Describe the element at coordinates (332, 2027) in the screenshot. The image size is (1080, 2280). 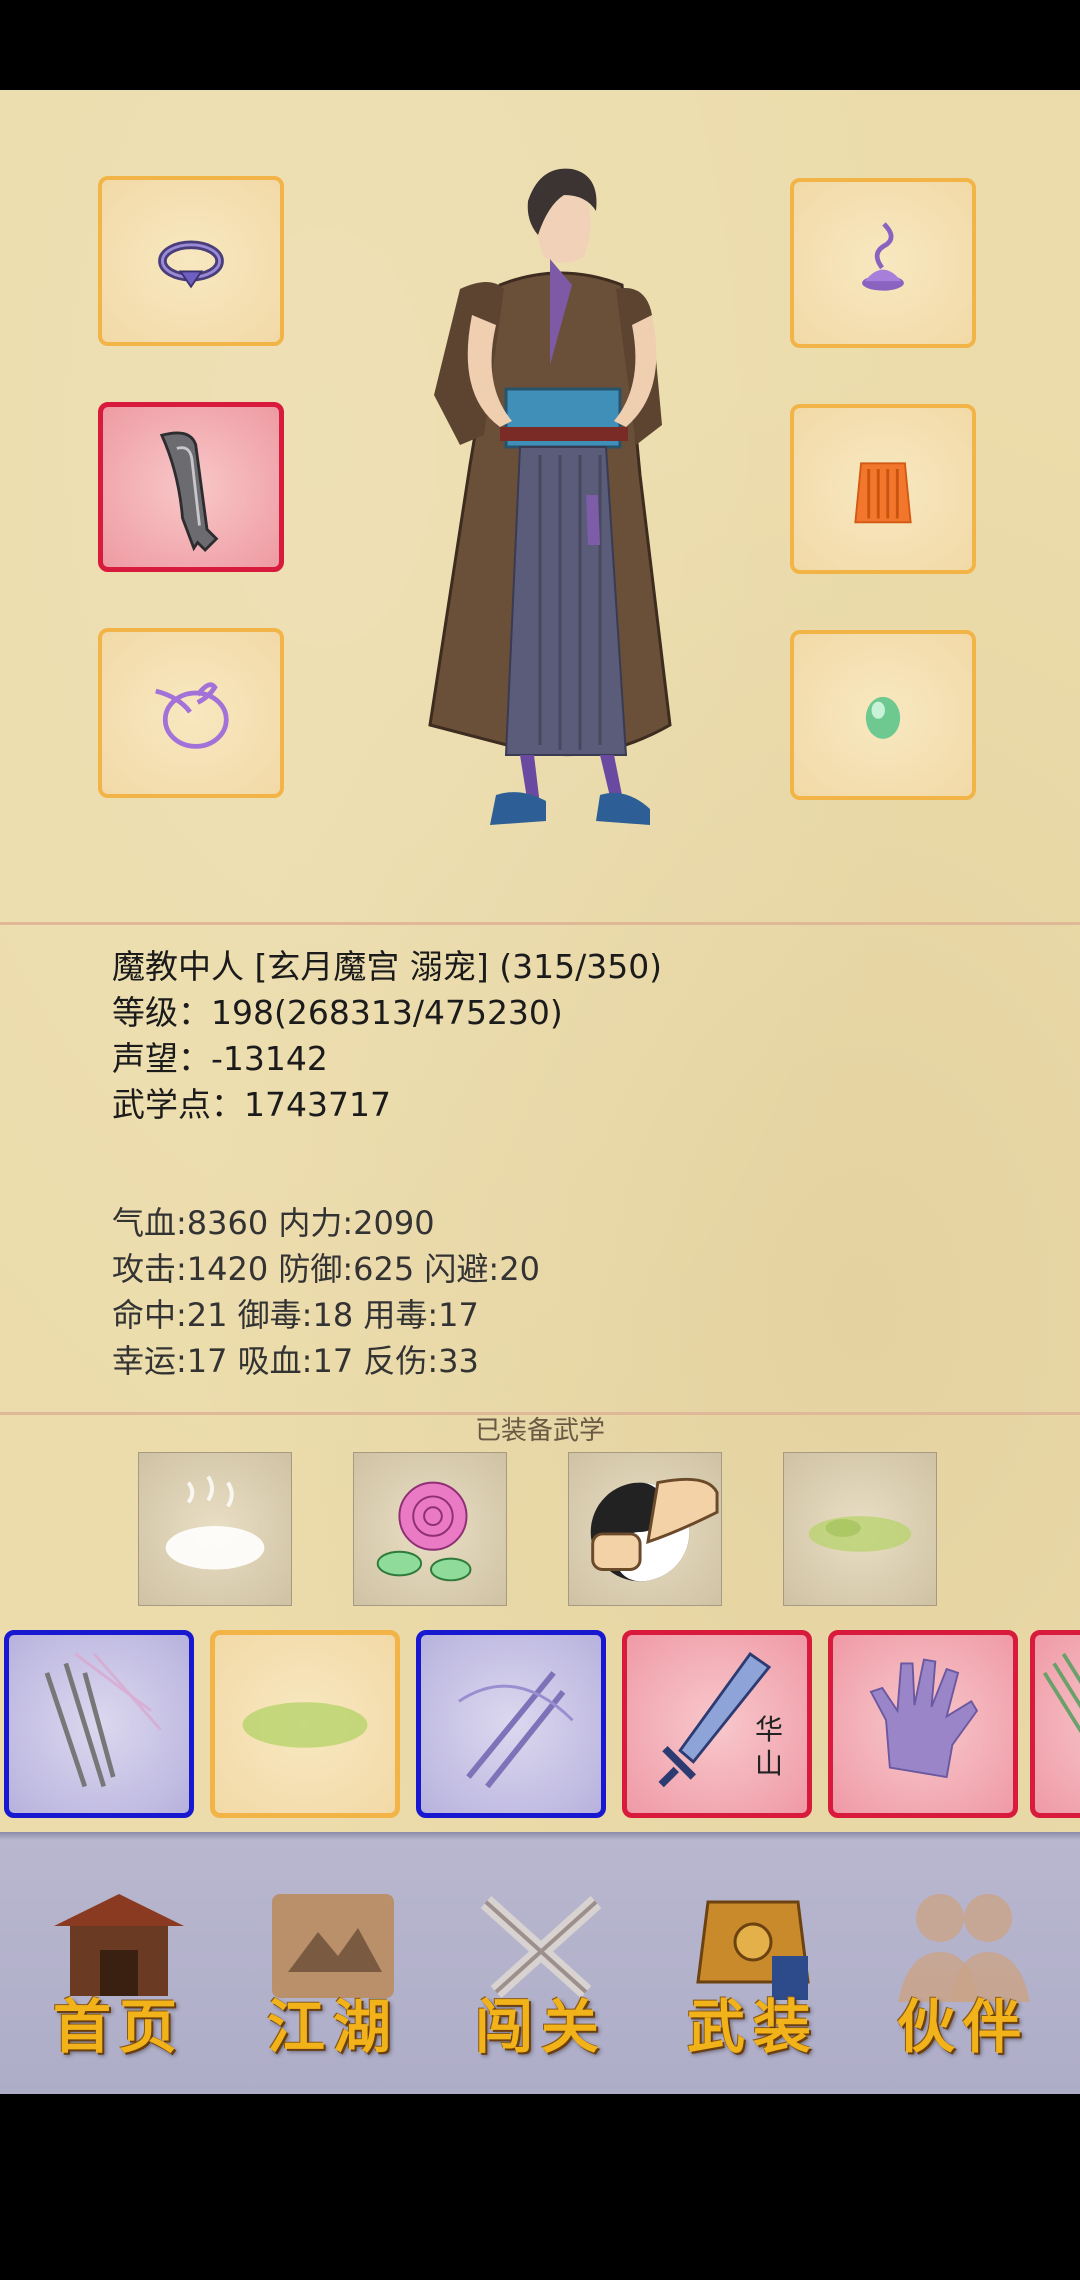
I see `nav-jianghu-label: 江湖` at that location.